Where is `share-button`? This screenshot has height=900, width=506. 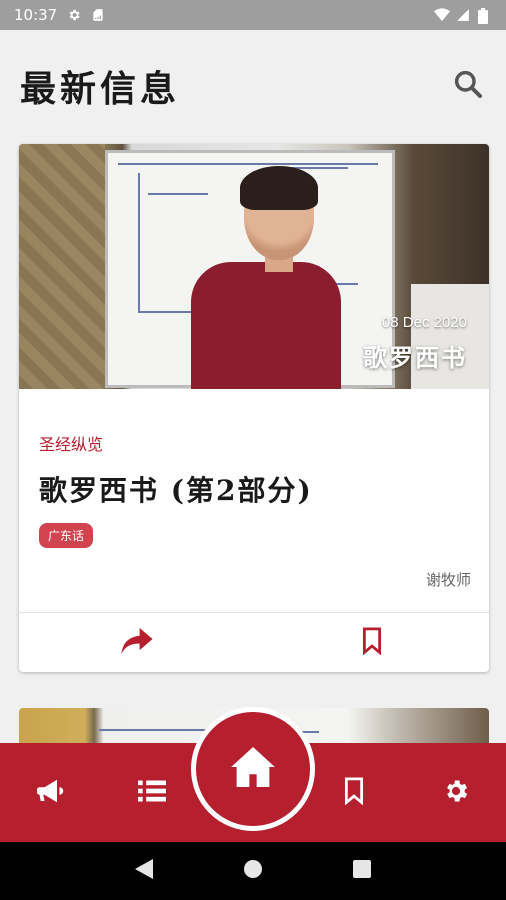
share-button is located at coordinates (136, 642).